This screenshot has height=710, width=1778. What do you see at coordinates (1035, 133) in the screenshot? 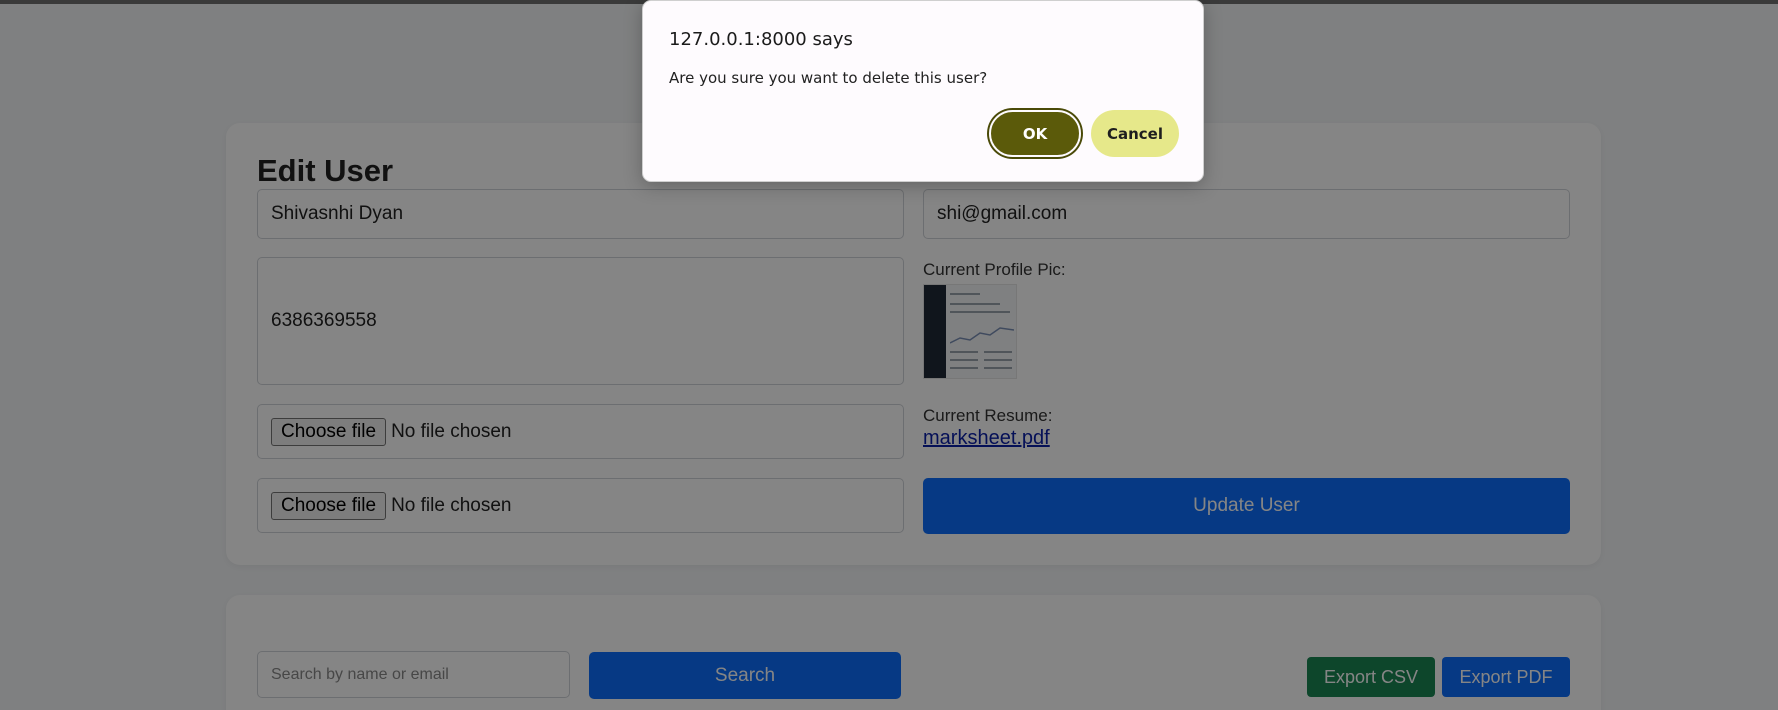
I see `ok-button: OK` at bounding box center [1035, 133].